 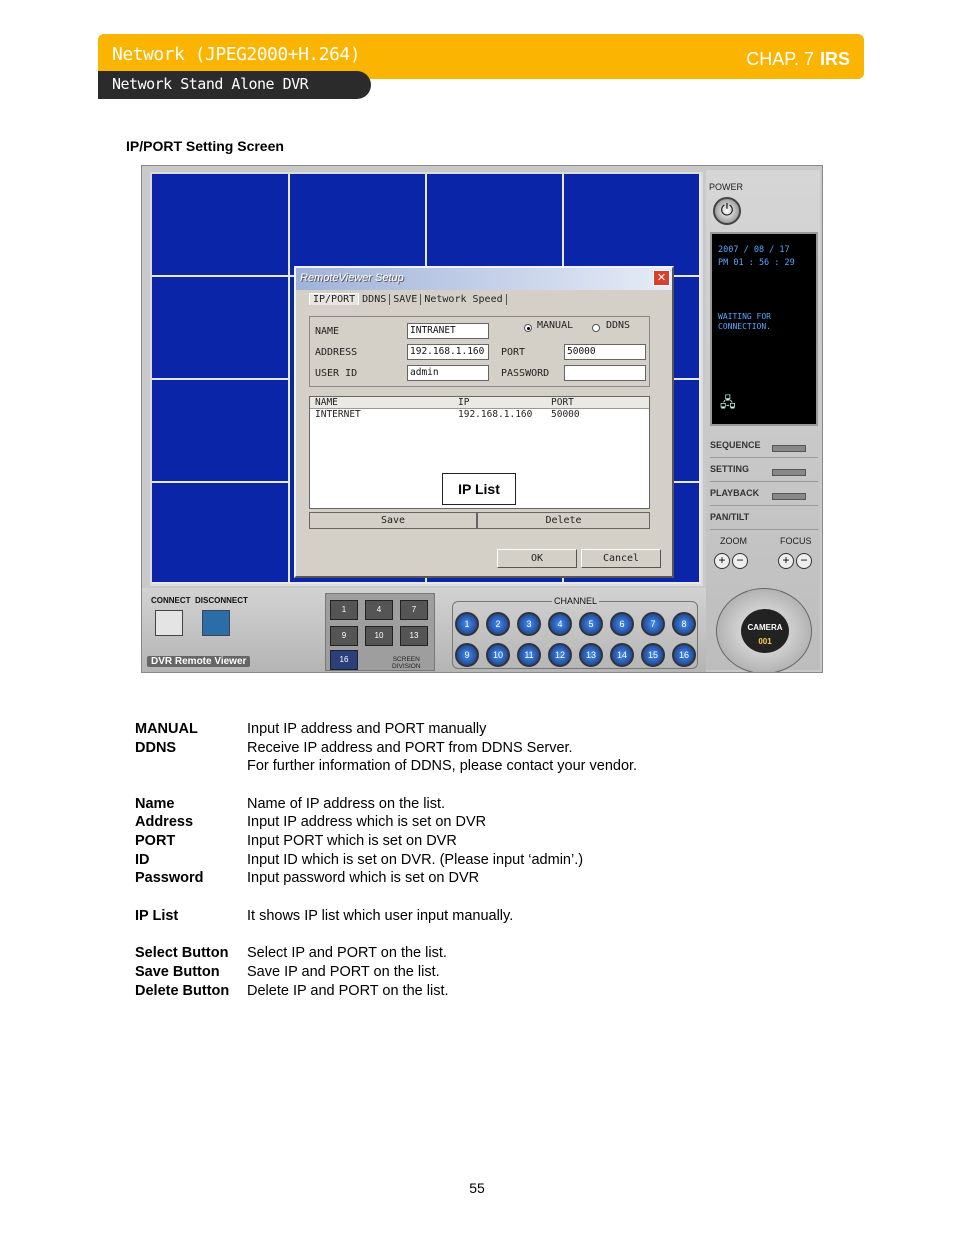 What do you see at coordinates (596, 328) in the screenshot?
I see `ddns-radio` at bounding box center [596, 328].